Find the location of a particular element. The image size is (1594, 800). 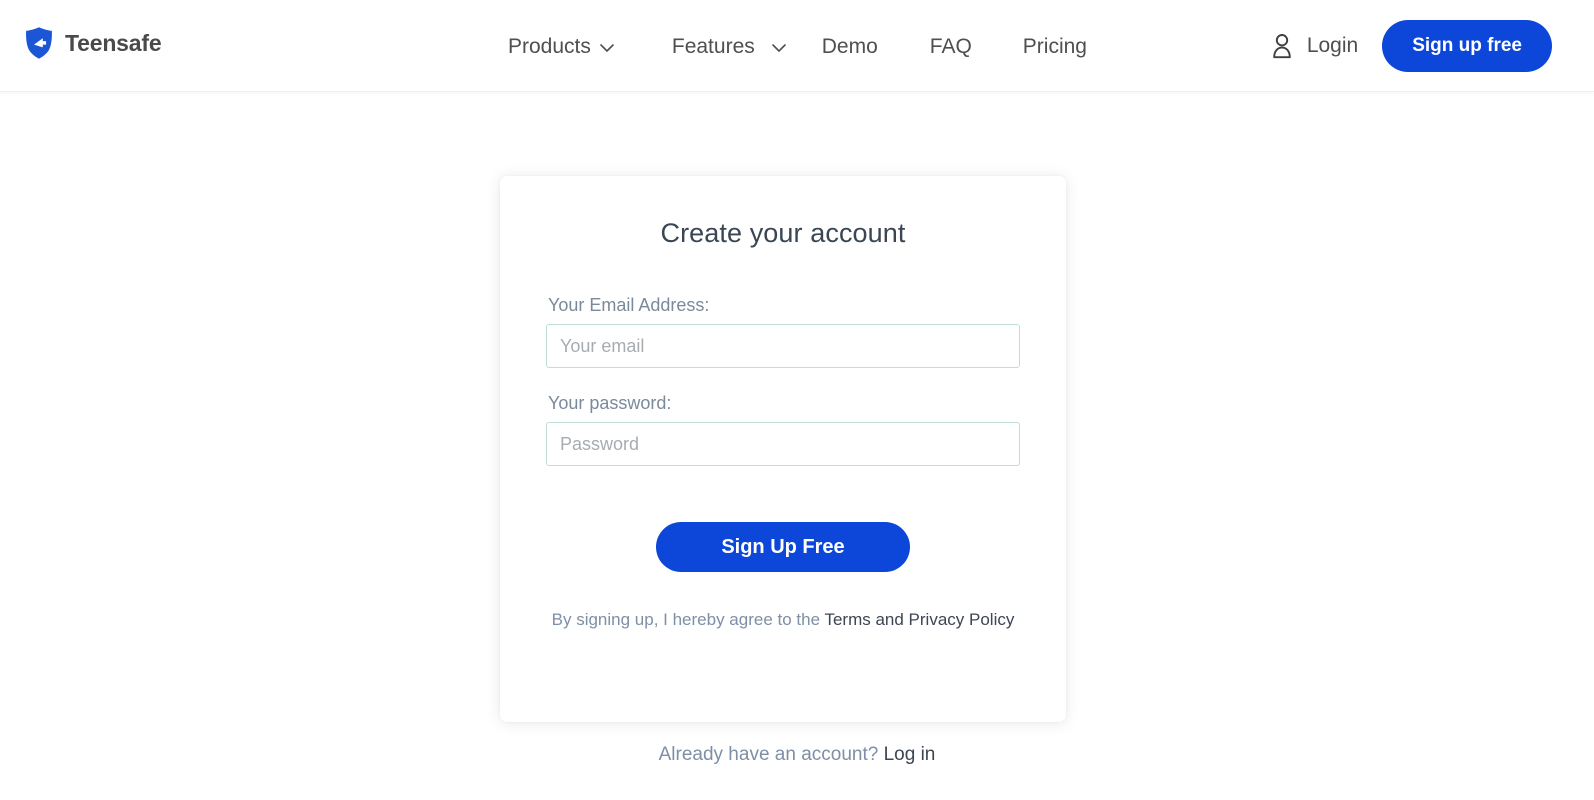

nav-item-features: Features is located at coordinates (729, 46).